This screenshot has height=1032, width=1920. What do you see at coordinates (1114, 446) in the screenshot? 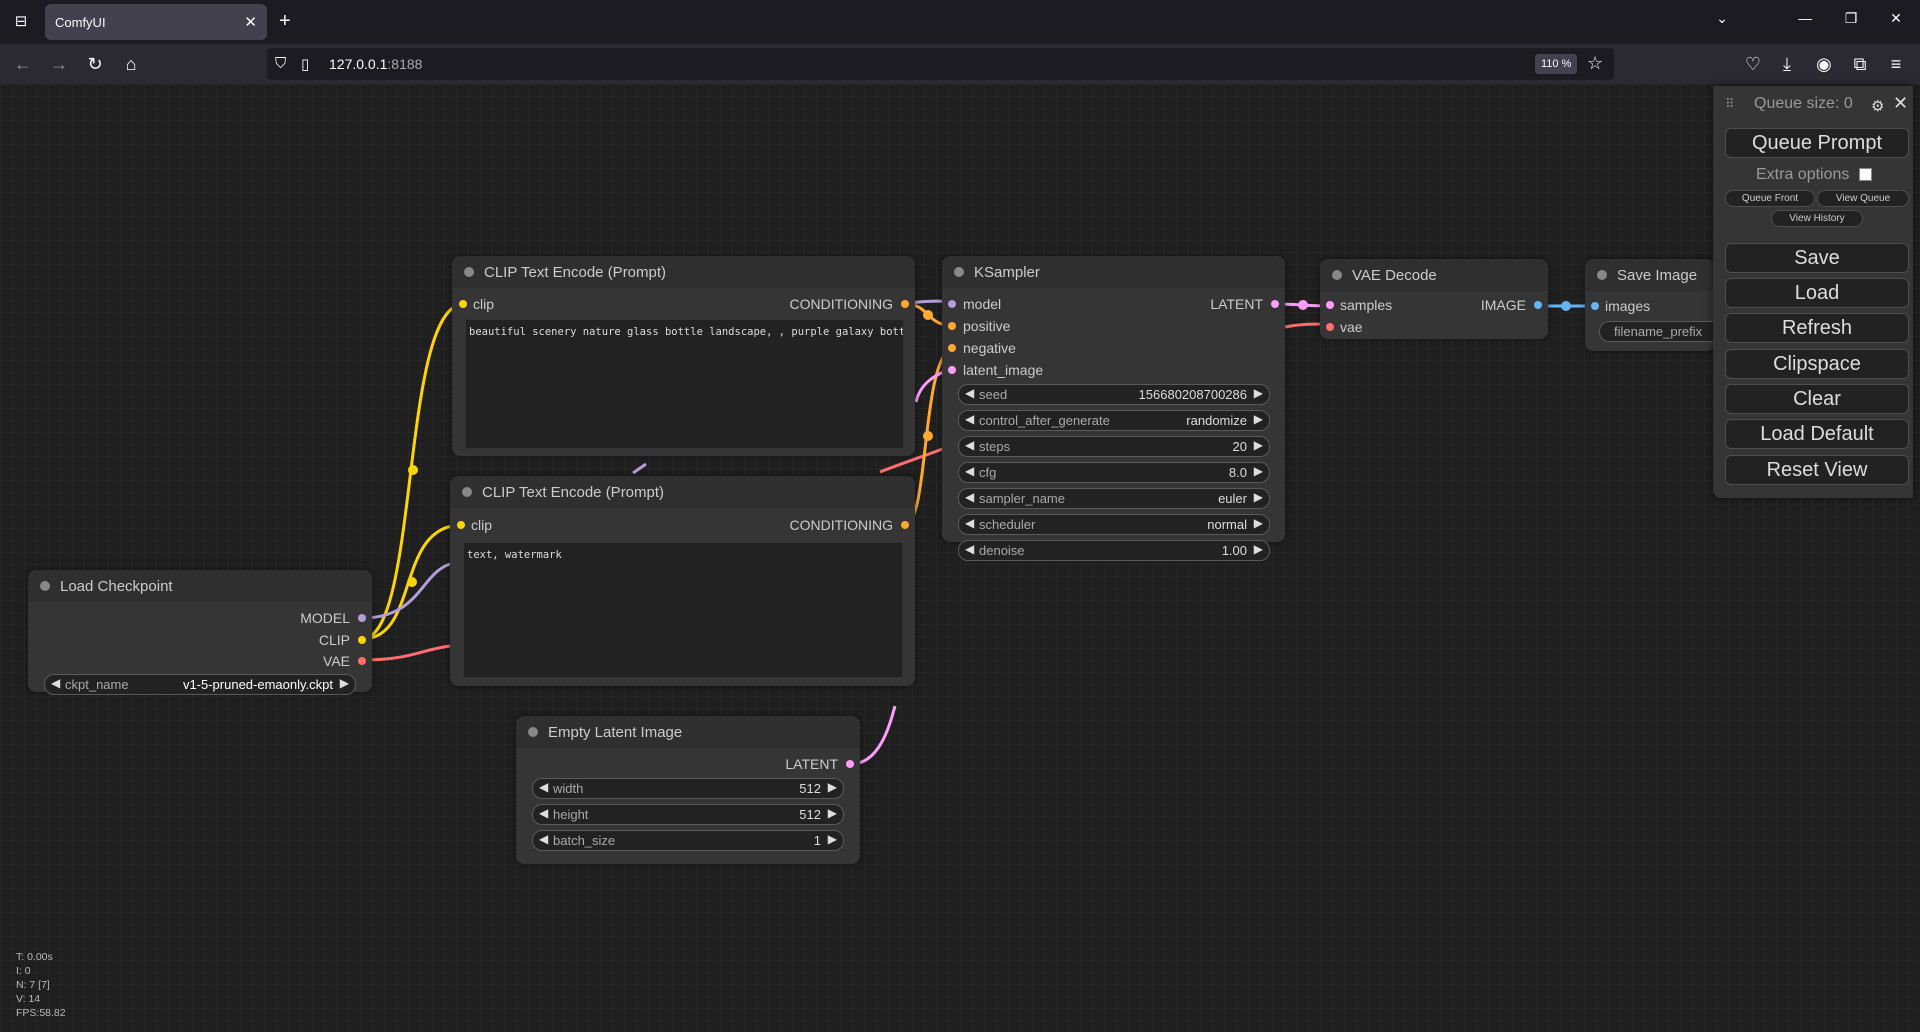
I see `steps-widget: ◀ steps 20 ▶` at bounding box center [1114, 446].